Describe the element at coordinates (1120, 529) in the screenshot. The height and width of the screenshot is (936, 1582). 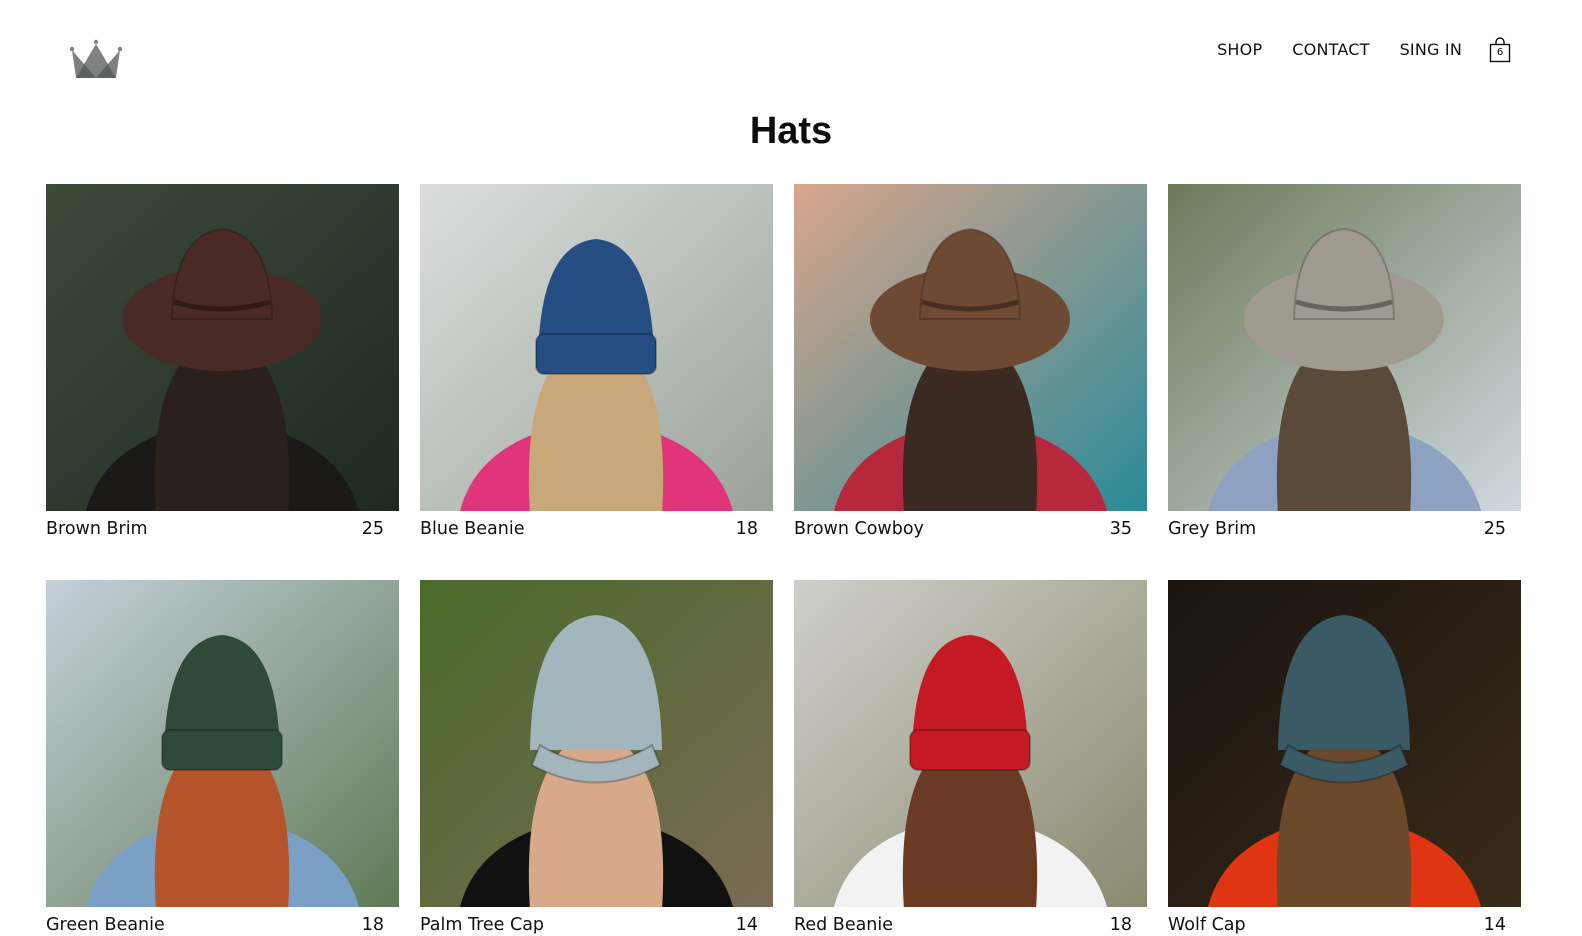
I see `product-price: 35` at that location.